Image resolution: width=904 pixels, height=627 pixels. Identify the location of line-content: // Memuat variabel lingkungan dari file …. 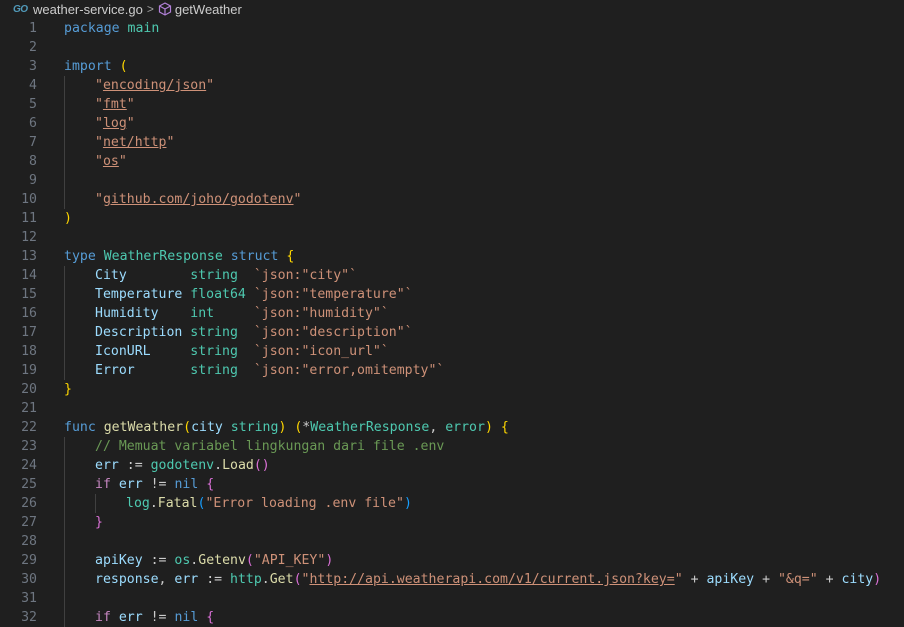
(240, 446).